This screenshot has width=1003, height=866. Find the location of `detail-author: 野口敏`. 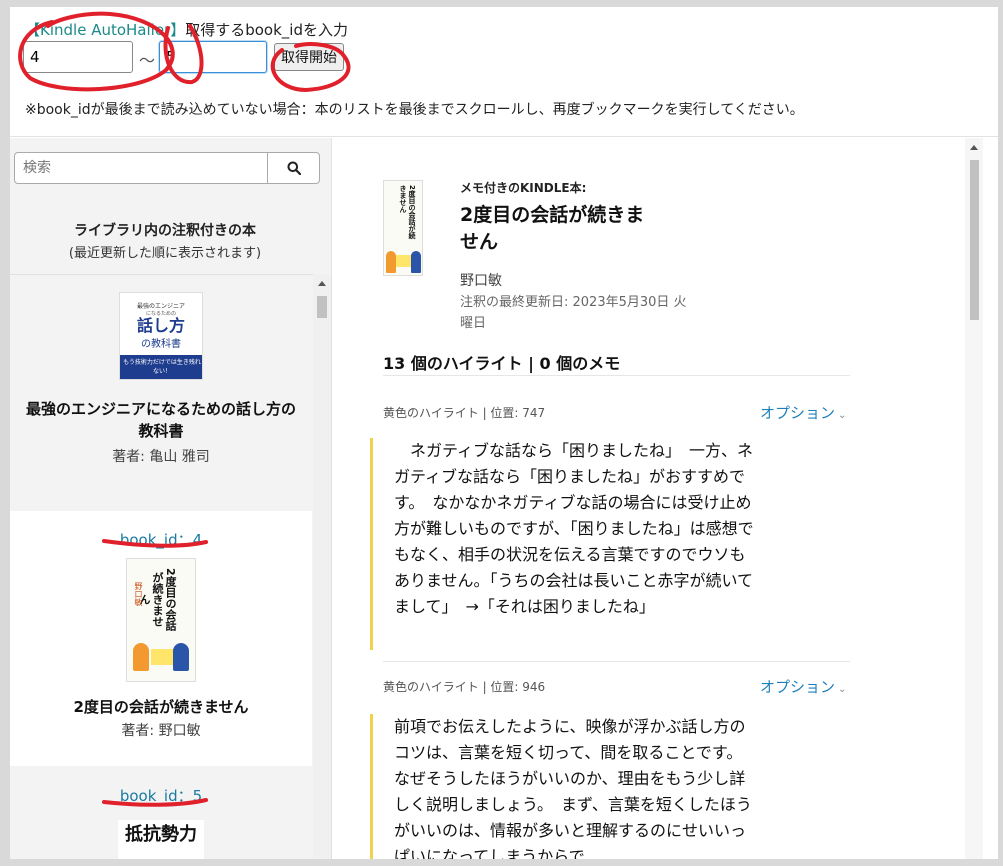

detail-author: 野口敏 is located at coordinates (481, 281).